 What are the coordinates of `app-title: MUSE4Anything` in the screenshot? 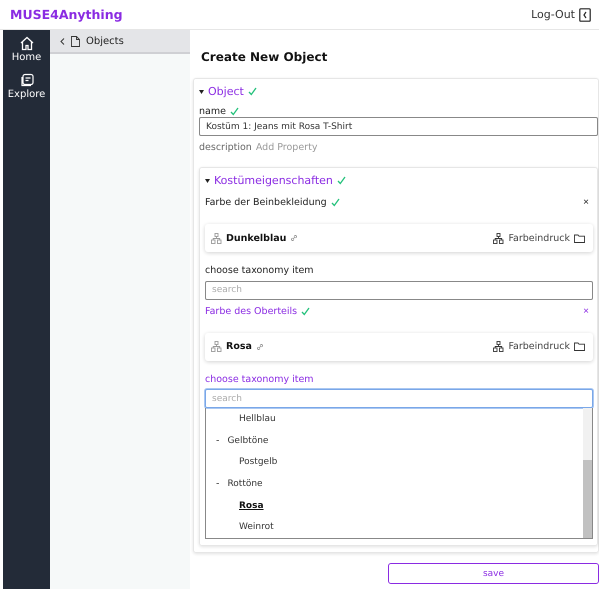 It's located at (66, 14).